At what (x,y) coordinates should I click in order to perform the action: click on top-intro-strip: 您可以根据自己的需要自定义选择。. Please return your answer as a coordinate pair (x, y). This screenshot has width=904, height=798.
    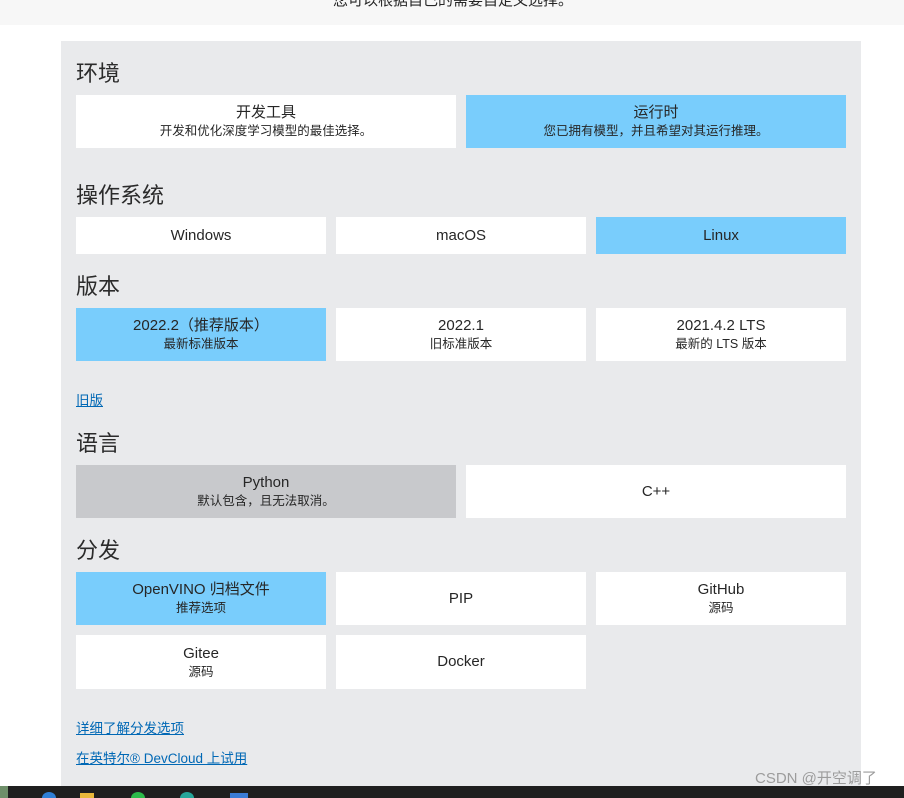
    Looking at the image, I should click on (452, 12).